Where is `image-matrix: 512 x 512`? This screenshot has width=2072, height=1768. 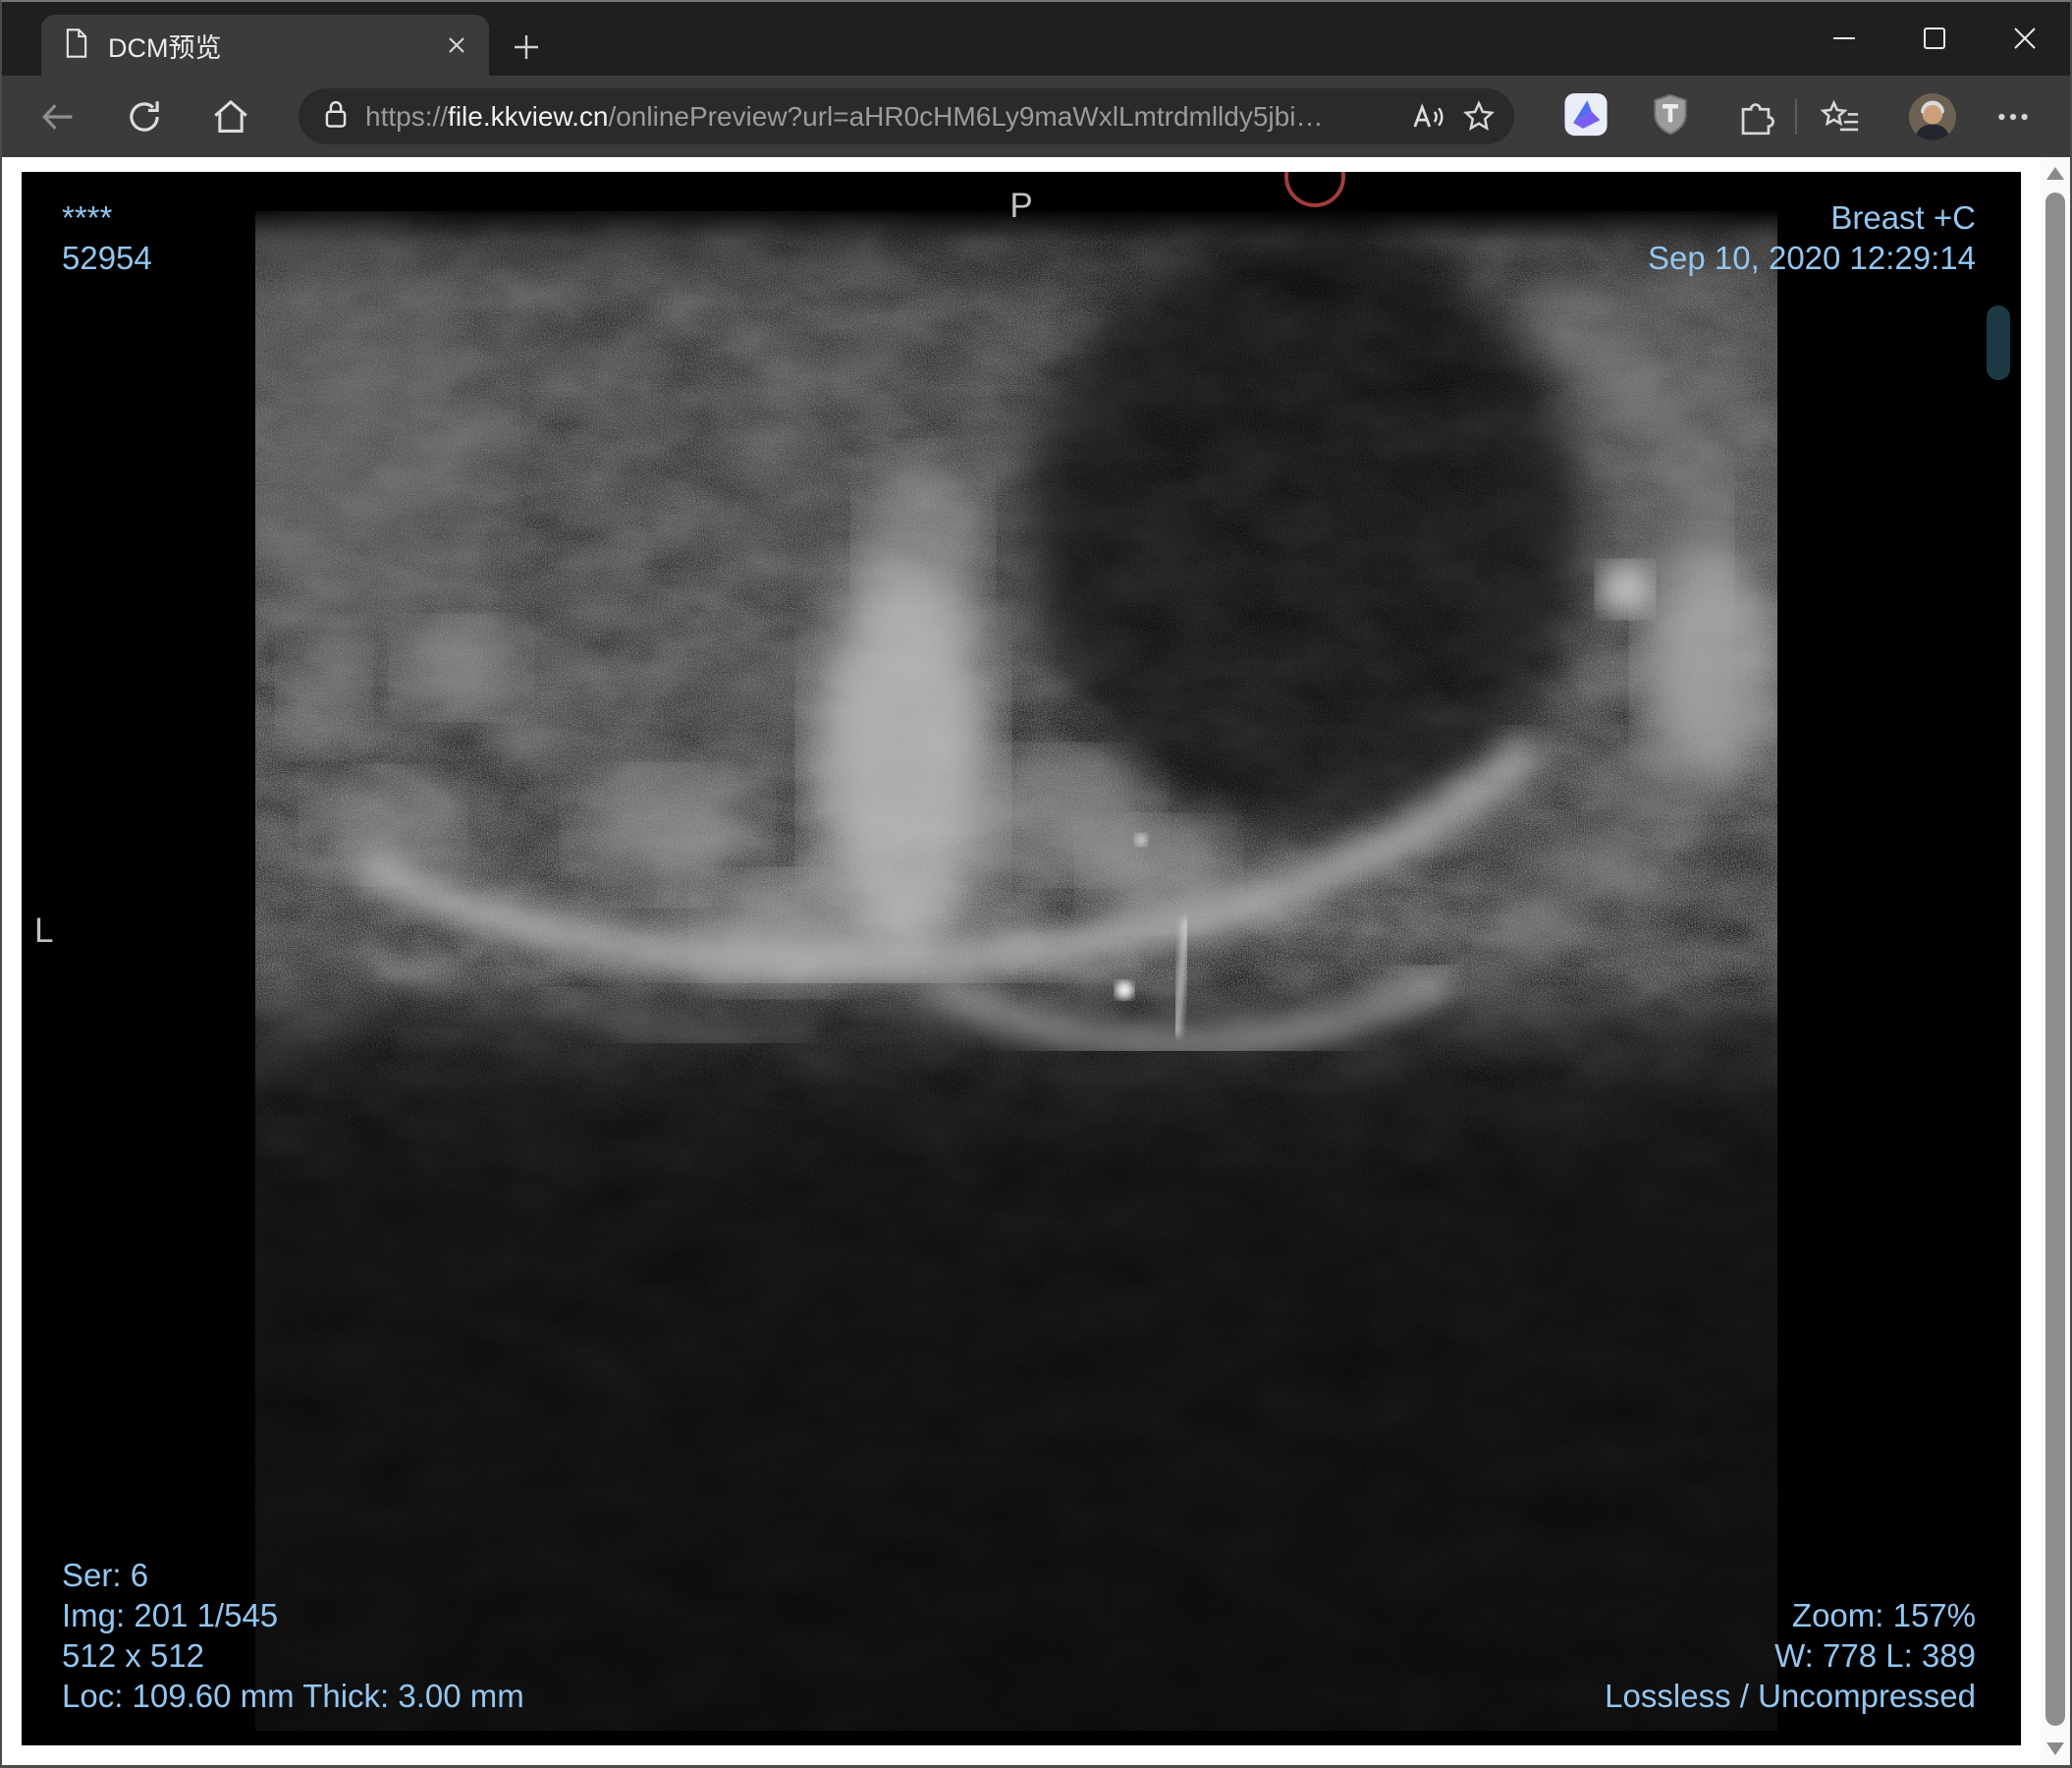
image-matrix: 512 x 512 is located at coordinates (133, 1655).